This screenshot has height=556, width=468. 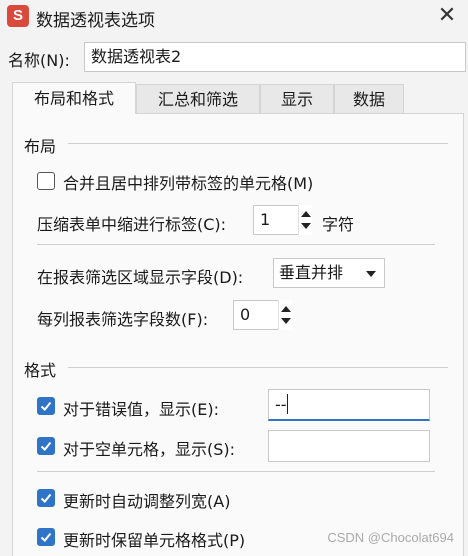 What do you see at coordinates (276, 220) in the screenshot?
I see `compact-indent-input: 1` at bounding box center [276, 220].